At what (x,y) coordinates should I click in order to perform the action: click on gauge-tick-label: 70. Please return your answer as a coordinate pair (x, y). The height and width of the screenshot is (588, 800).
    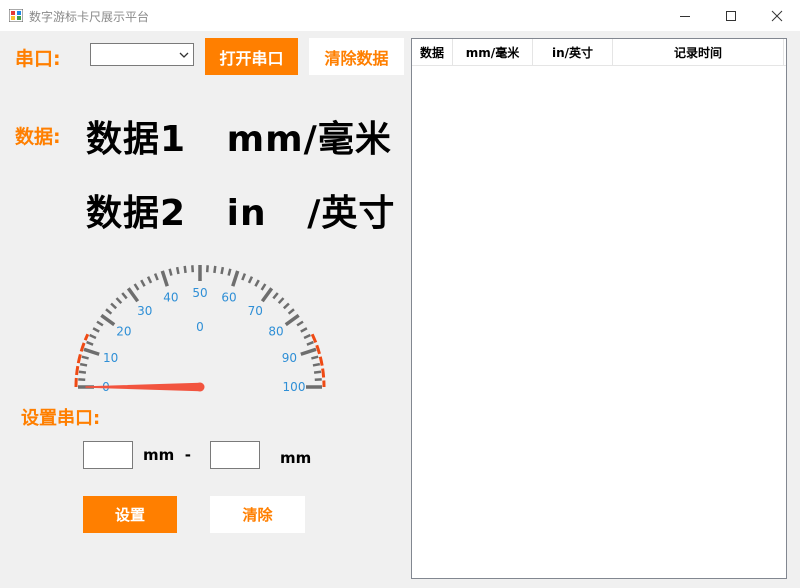
    Looking at the image, I should click on (255, 311).